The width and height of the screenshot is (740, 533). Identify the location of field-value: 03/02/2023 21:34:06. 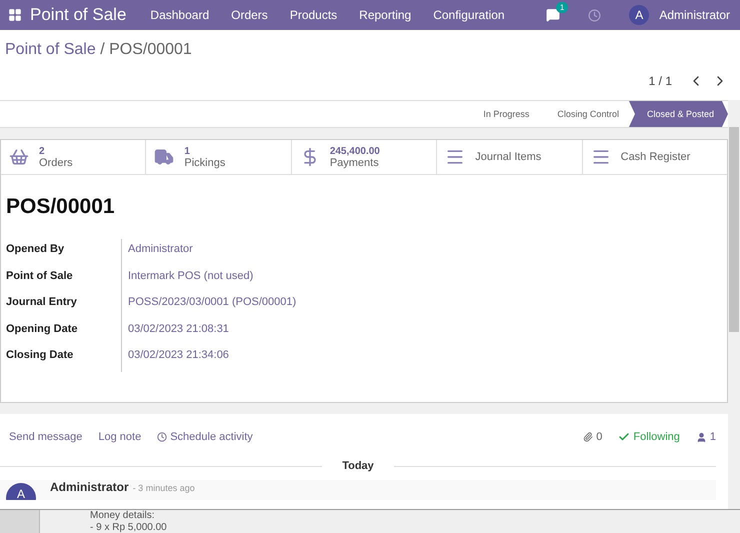
(424, 358).